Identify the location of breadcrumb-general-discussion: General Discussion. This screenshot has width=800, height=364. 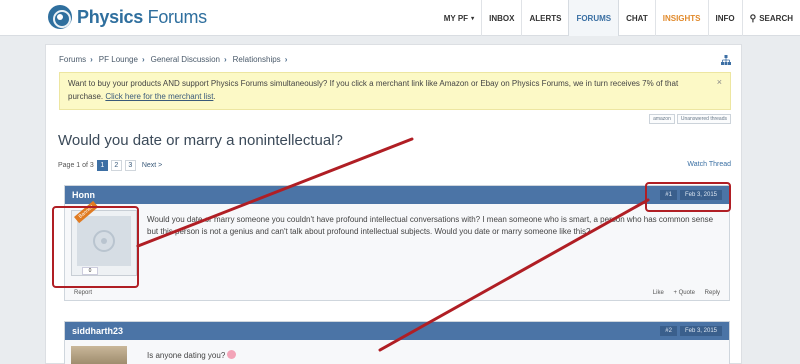
(185, 59).